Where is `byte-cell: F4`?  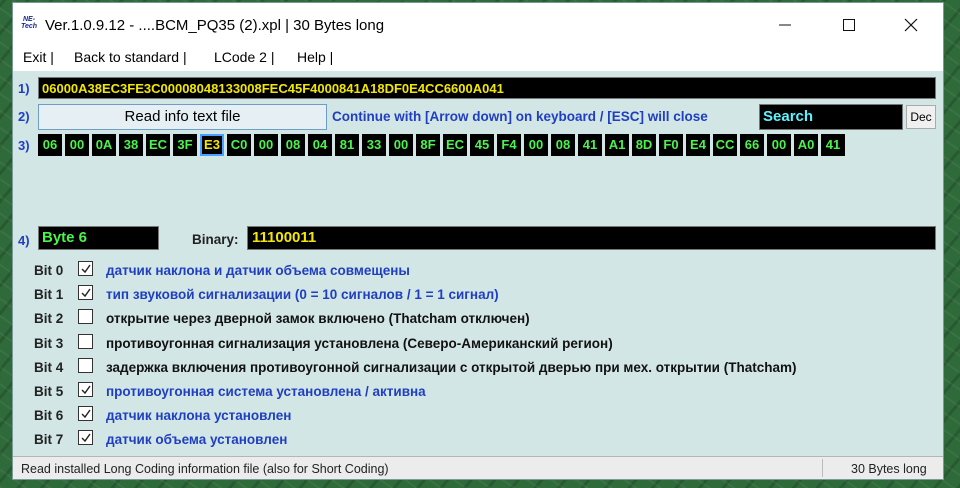
byte-cell: F4 is located at coordinates (509, 145).